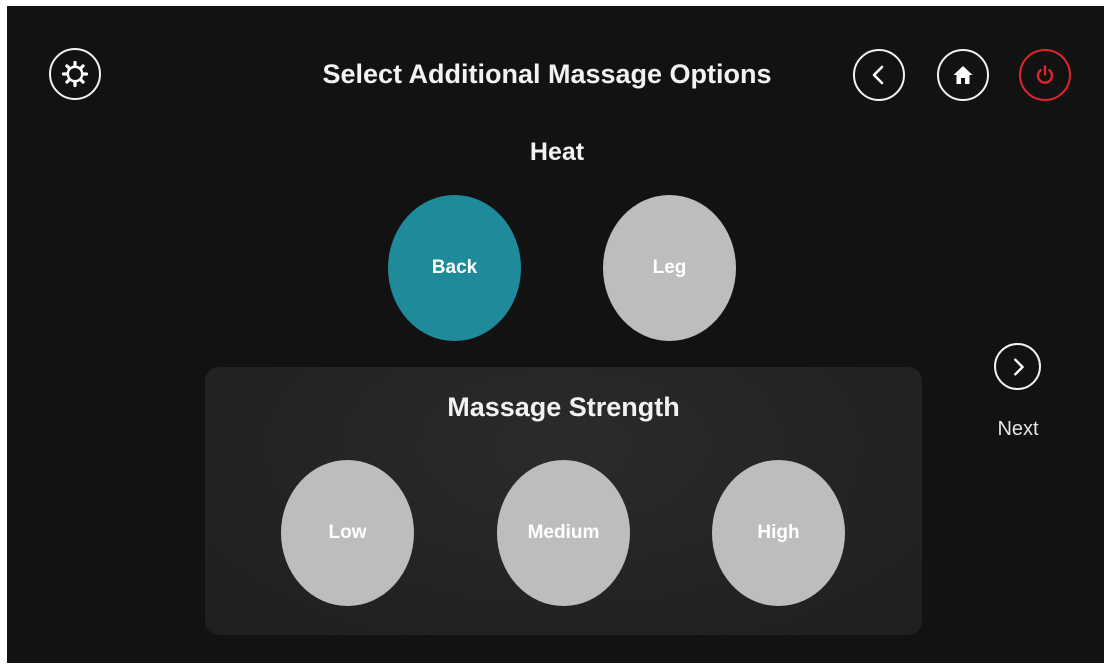 This screenshot has height=669, width=1111. I want to click on power-icon, so click(1045, 74).